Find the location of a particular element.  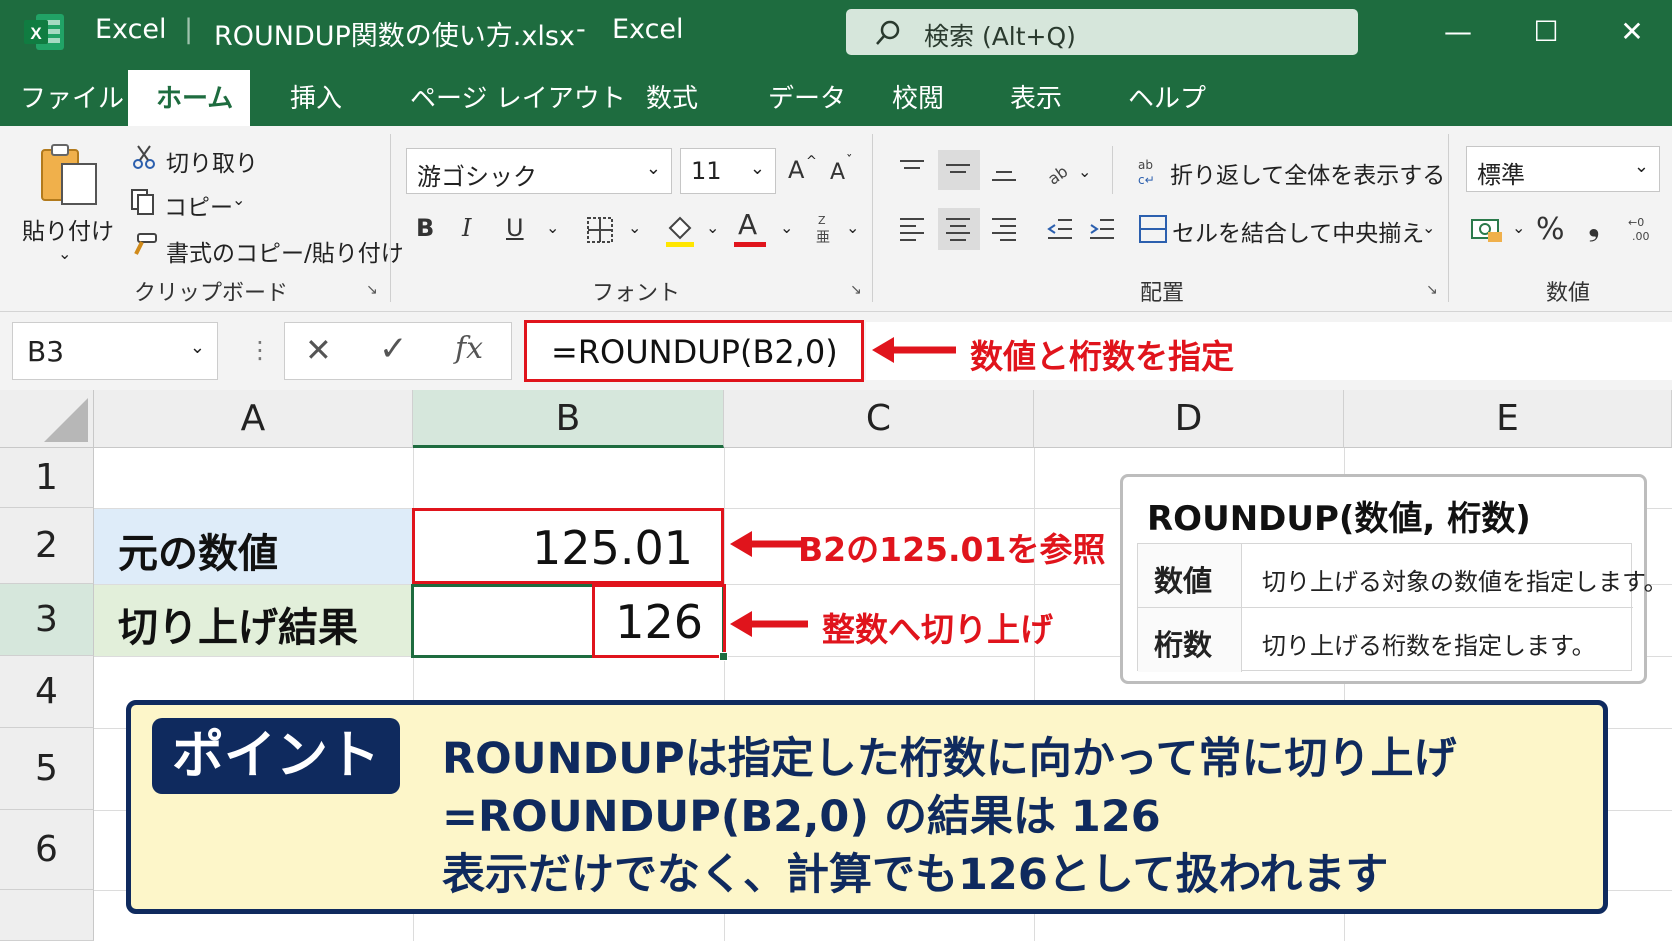

comma-button: ❟ is located at coordinates (1594, 225).